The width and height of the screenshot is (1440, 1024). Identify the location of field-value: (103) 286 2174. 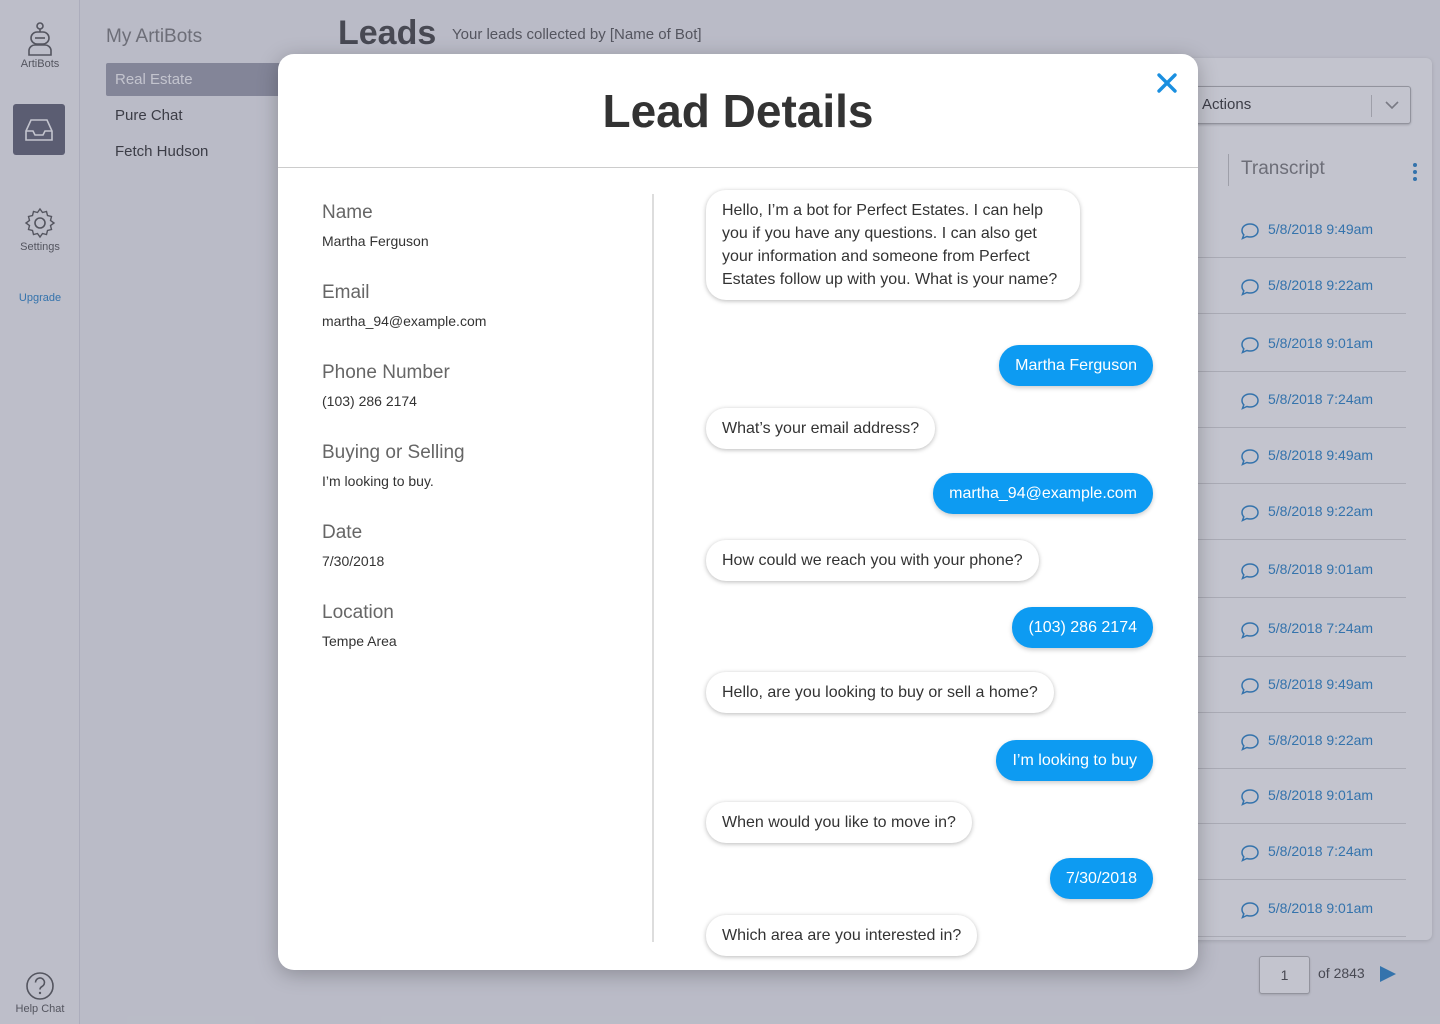
(369, 401).